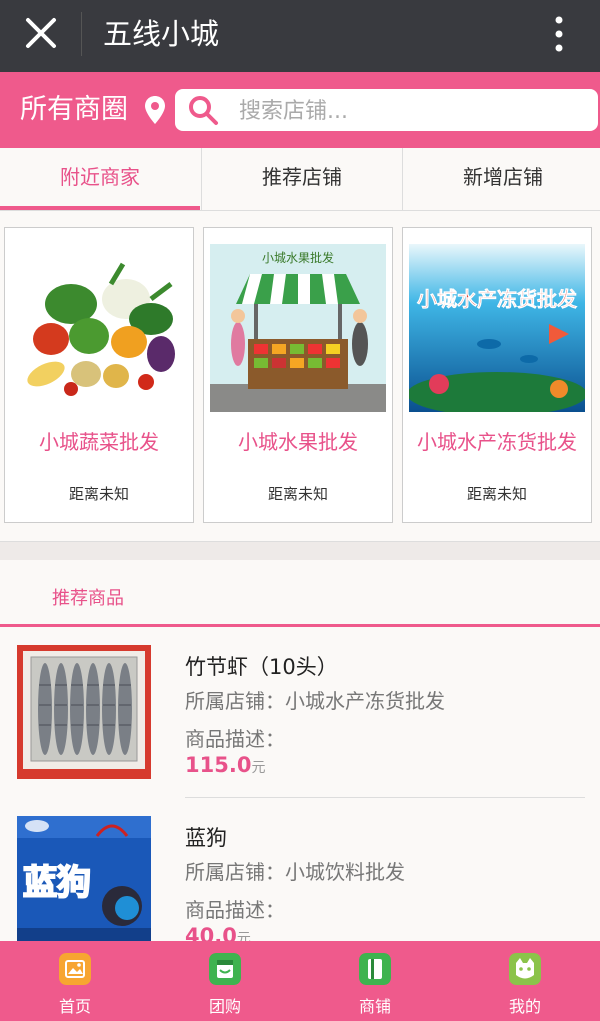 The width and height of the screenshot is (600, 1021). Describe the element at coordinates (525, 969) in the screenshot. I see `profile-cat-icon` at that location.